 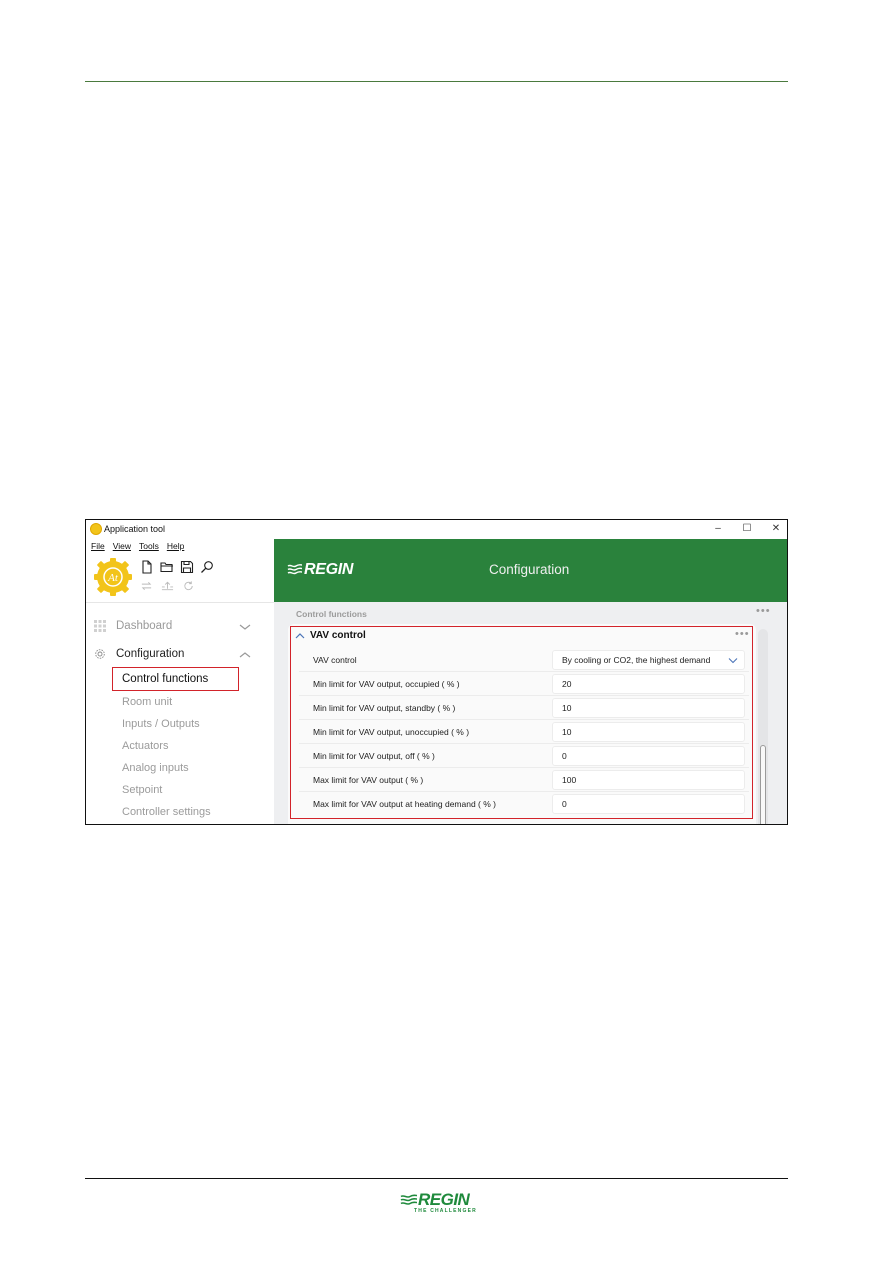 What do you see at coordinates (207, 567) in the screenshot?
I see `search-icon` at bounding box center [207, 567].